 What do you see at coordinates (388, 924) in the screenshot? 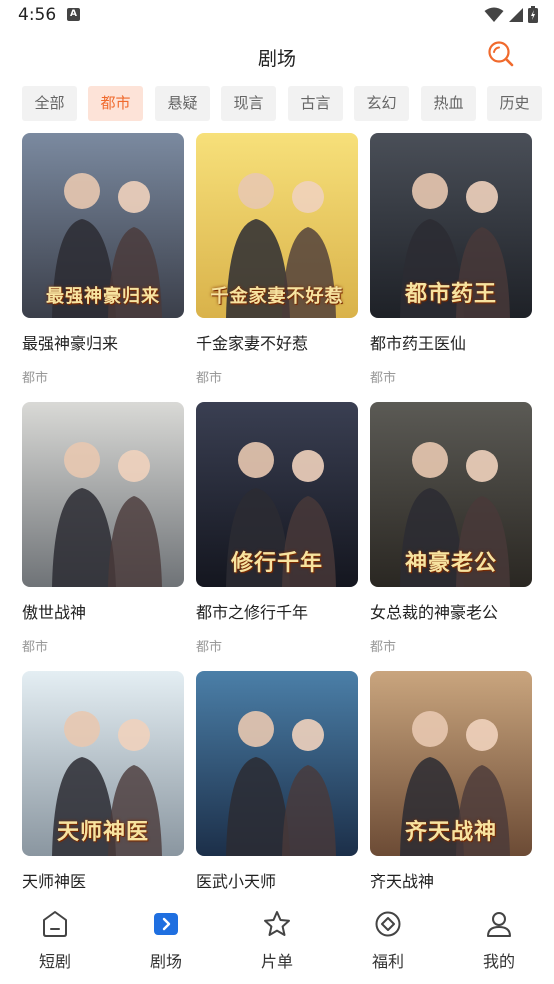
I see `welfare-icon` at bounding box center [388, 924].